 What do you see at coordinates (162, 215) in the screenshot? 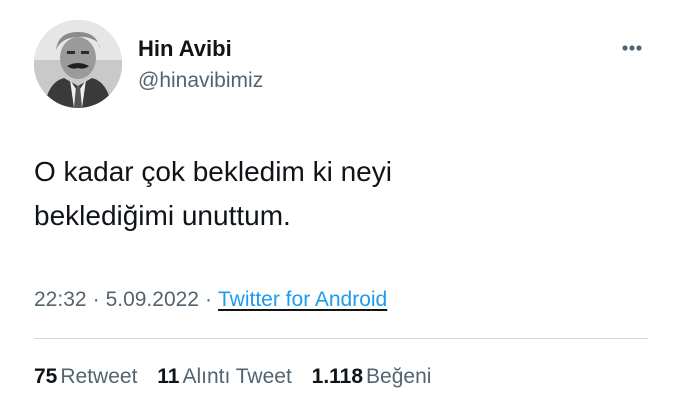
I see `tweet-text-line-2: beklediğimi unuttum.` at bounding box center [162, 215].